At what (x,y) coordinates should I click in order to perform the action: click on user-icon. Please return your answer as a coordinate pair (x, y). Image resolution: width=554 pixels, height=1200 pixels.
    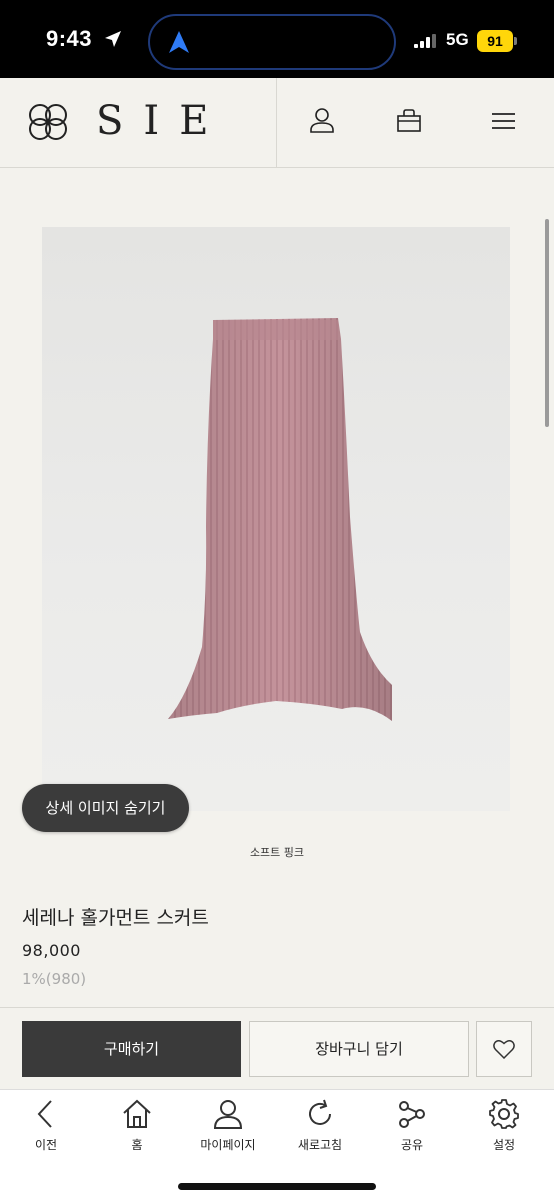
    Looking at the image, I should click on (322, 121).